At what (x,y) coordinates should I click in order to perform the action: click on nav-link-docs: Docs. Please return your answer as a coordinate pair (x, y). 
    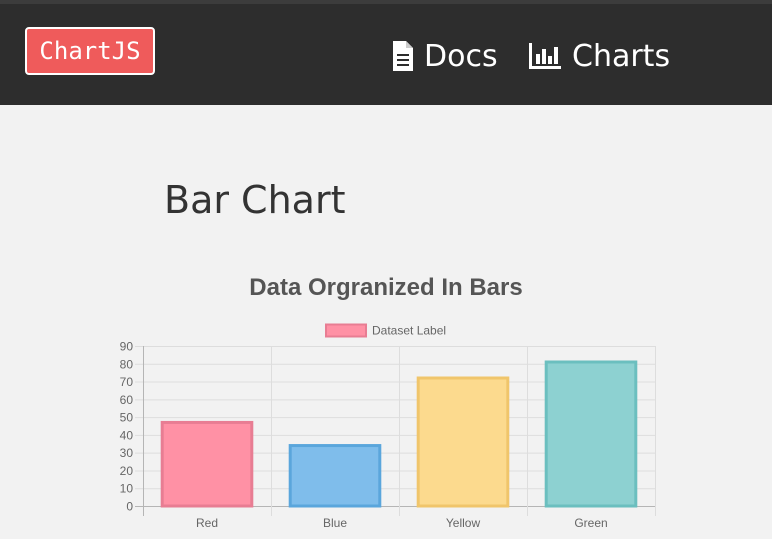
    Looking at the image, I should click on (445, 56).